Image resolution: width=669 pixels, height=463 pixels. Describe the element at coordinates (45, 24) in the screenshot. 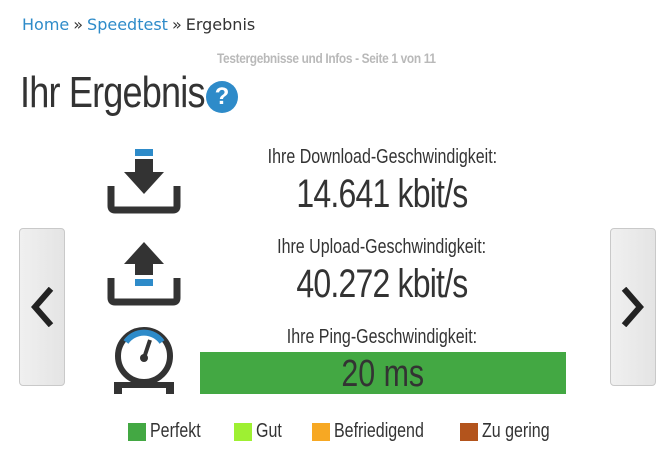

I see `breadcrumb-home-link: Home` at that location.